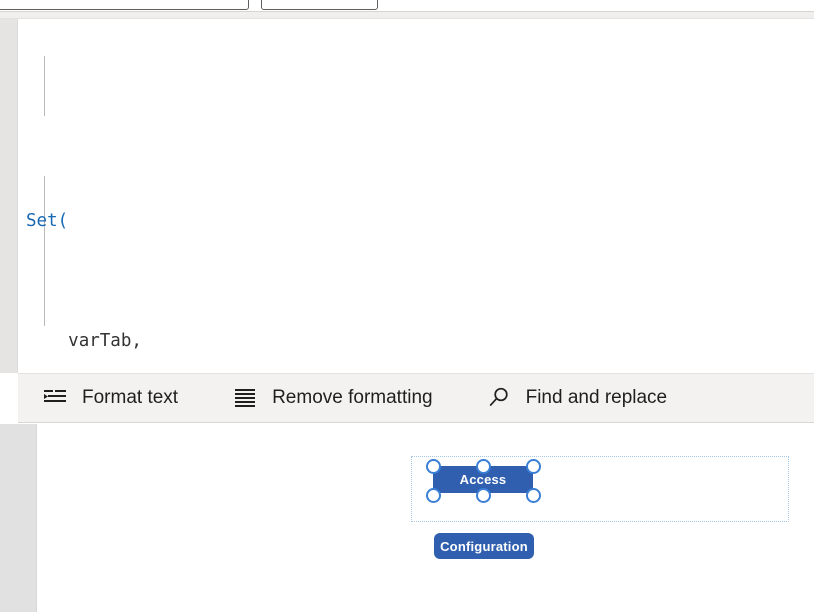 The width and height of the screenshot is (814, 612). I want to click on configuration-button-label: Configuration, so click(484, 546).